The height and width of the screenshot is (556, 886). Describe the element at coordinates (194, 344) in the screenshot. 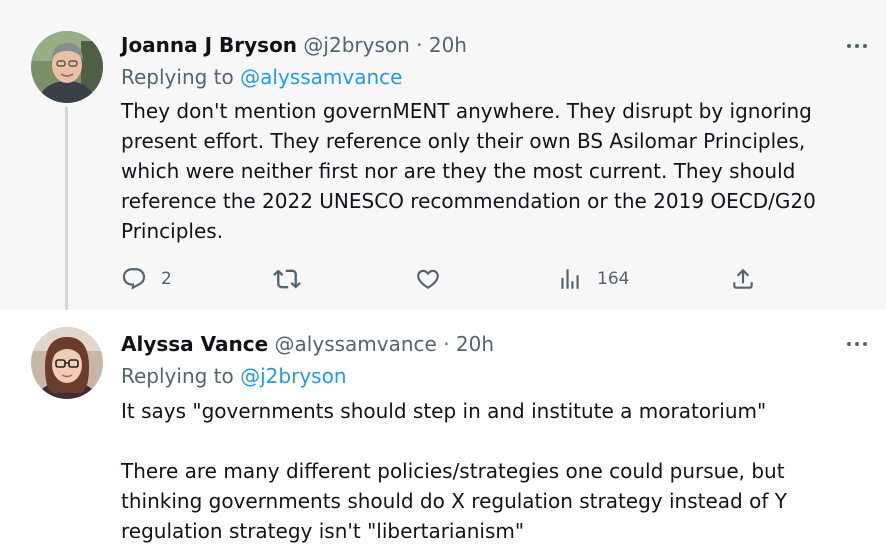

I see `display-name: Alyssa Vance` at that location.